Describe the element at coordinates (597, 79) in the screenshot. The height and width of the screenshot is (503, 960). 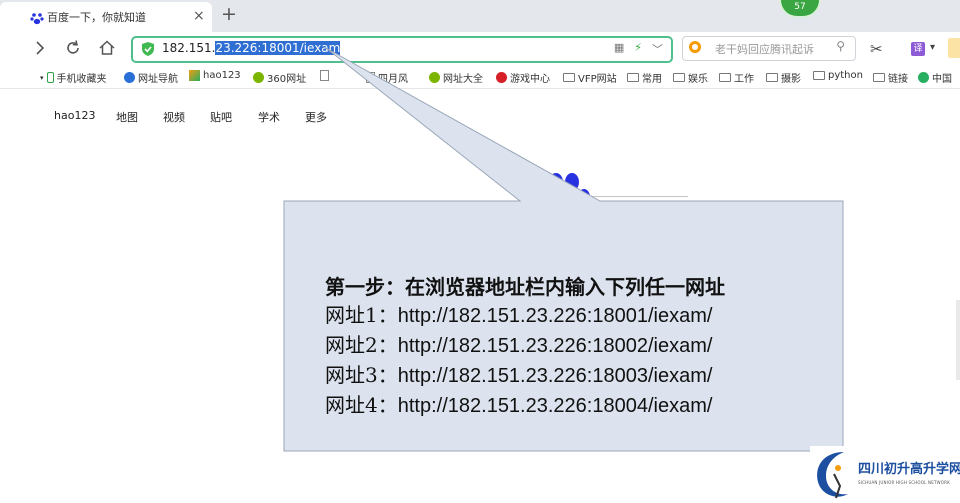
I see `bookmark-label: VFP网站` at that location.